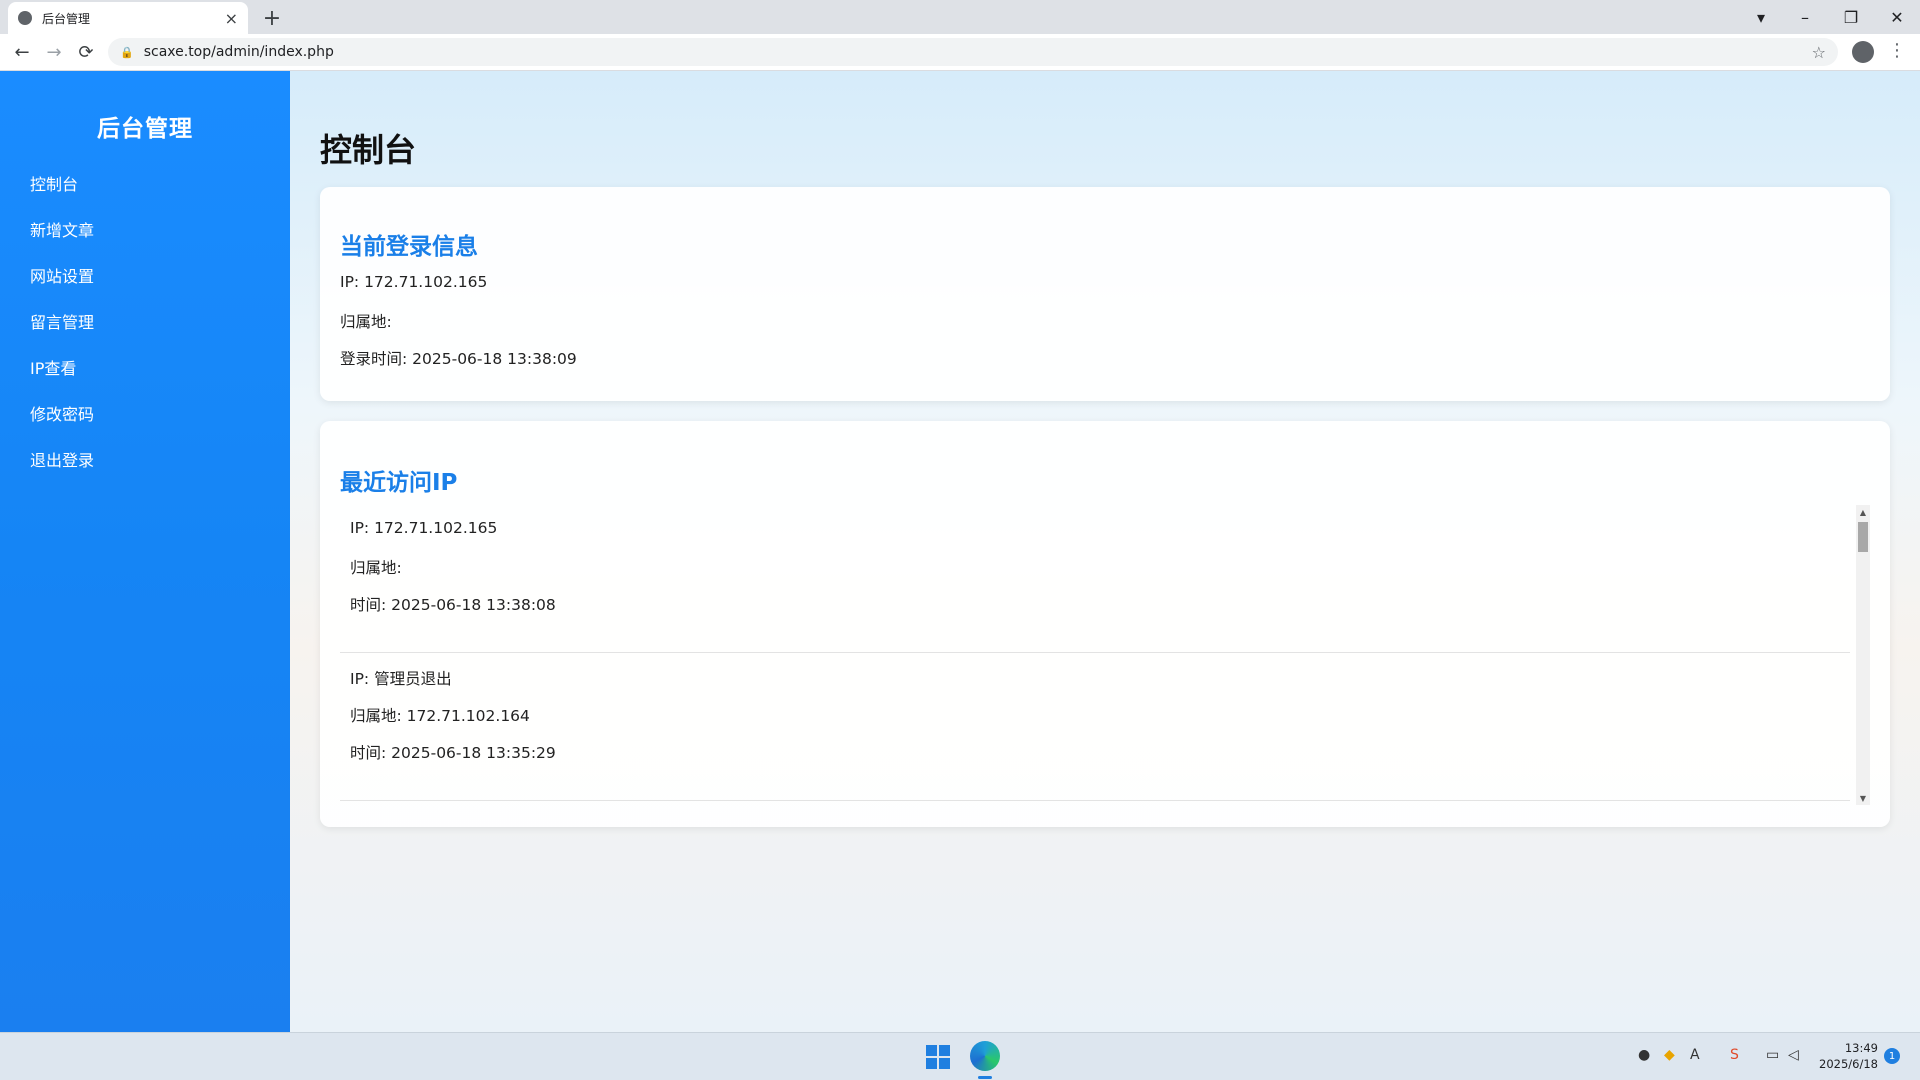 This screenshot has height=1080, width=1920. I want to click on browser-toolbar: ← → ⟳ 🔒 scaxe.top/admin/index.php ☆ ⋮, so click(960, 52).